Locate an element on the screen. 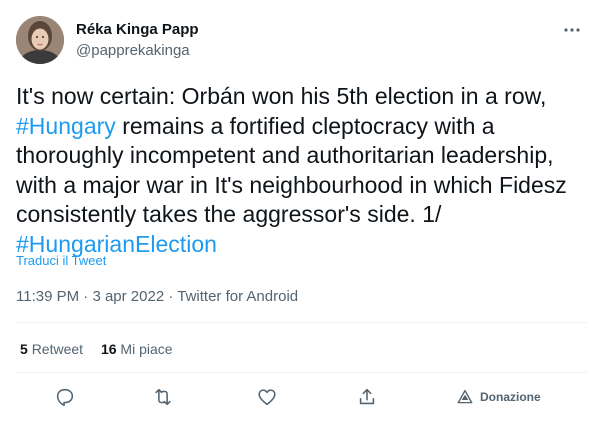 The width and height of the screenshot is (603, 438). share-icon is located at coordinates (367, 396).